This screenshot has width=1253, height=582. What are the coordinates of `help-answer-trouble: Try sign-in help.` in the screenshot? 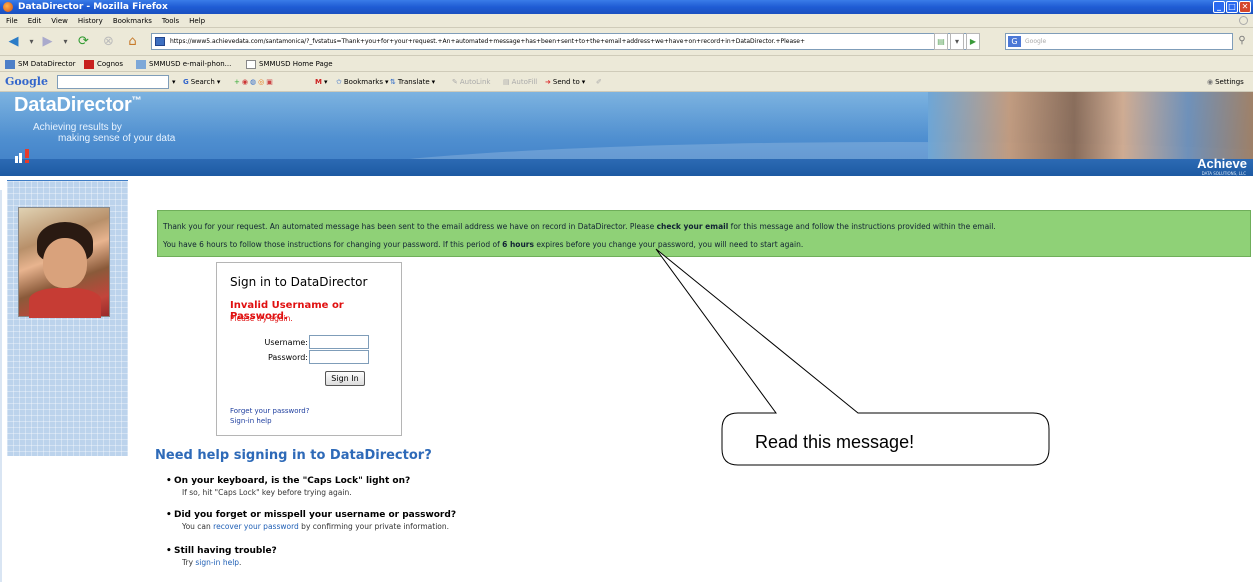 It's located at (212, 562).